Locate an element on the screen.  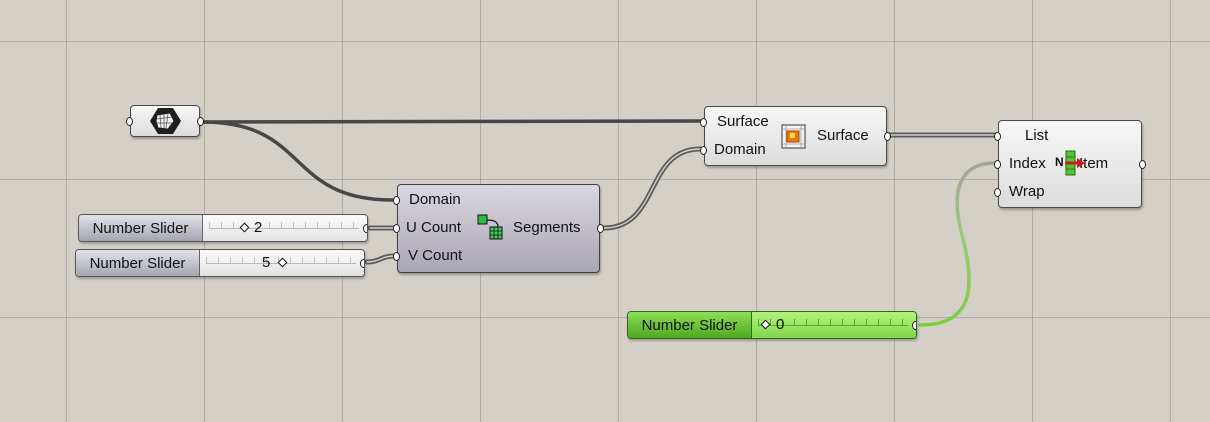
wire-surface-to-isotrim is located at coordinates (451, 121).